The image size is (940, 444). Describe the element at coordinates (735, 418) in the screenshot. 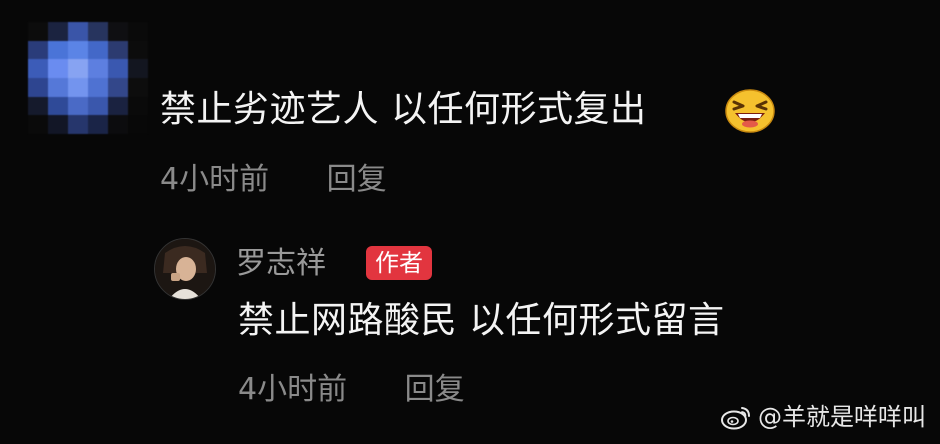

I see `weibo-icon` at that location.